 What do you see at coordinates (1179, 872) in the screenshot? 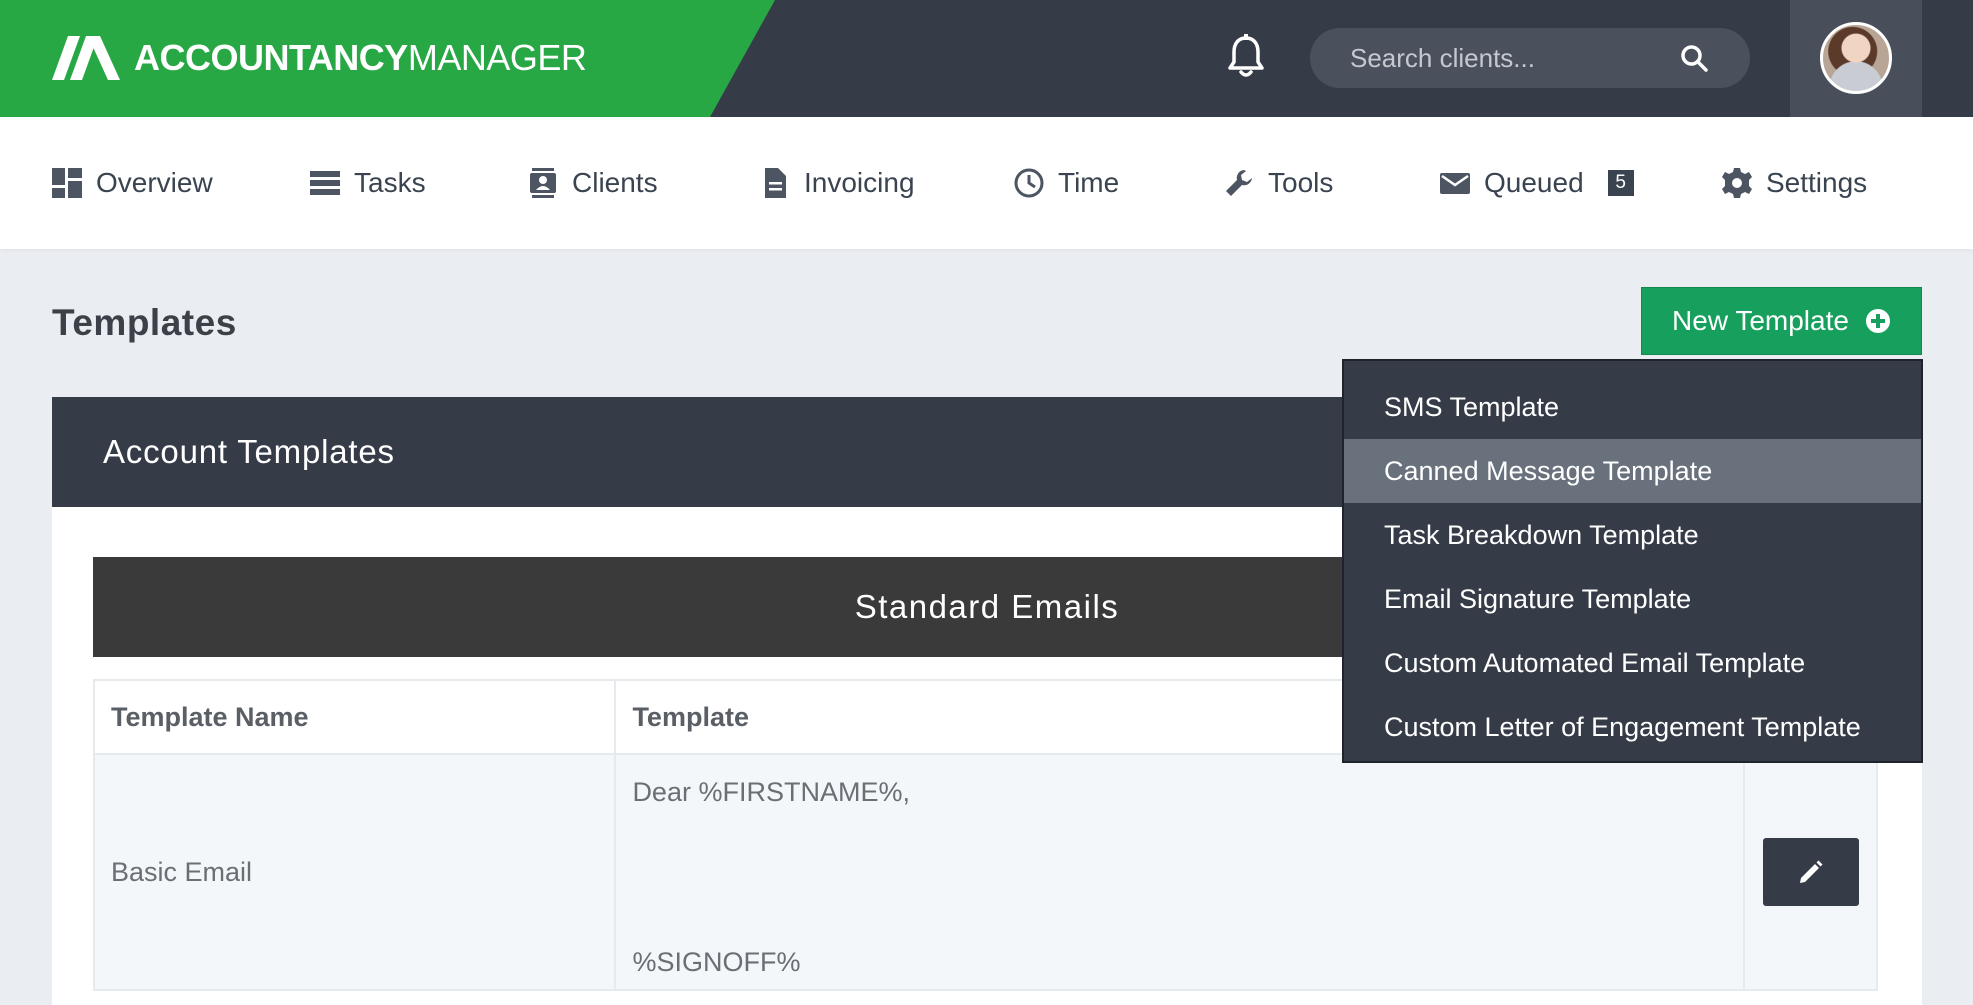
I see `template-body-cell: Dear %FIRSTNAME%, %SIGNOFF%` at bounding box center [1179, 872].